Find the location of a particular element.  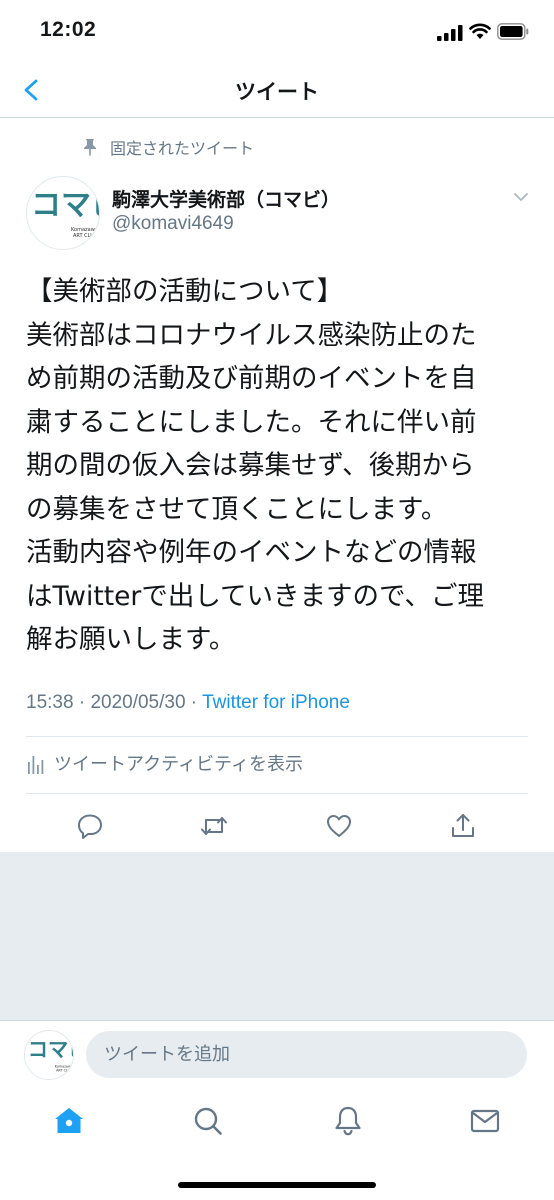

retweet-icon is located at coordinates (214, 826).